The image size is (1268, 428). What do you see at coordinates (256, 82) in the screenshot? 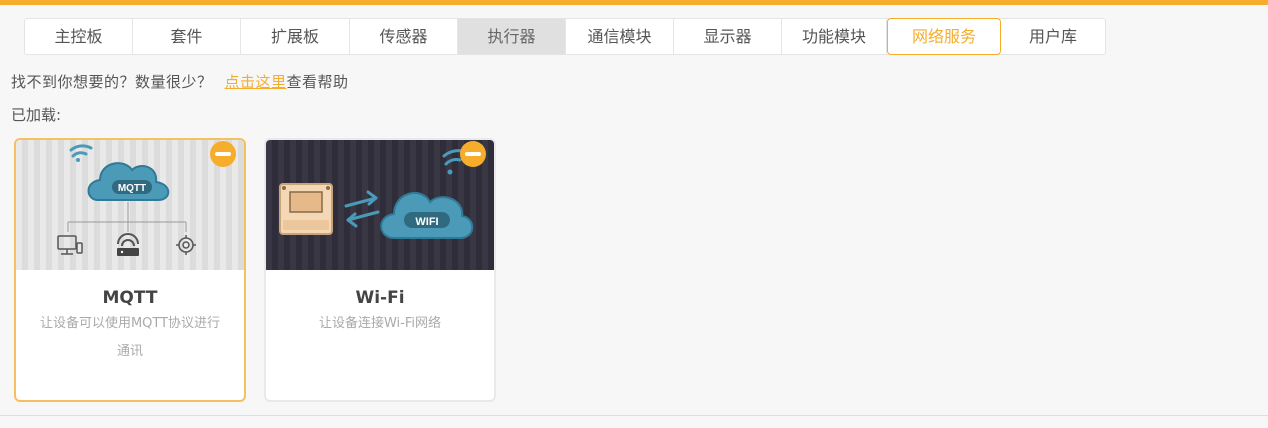
I see `help-link: 点击这里` at bounding box center [256, 82].